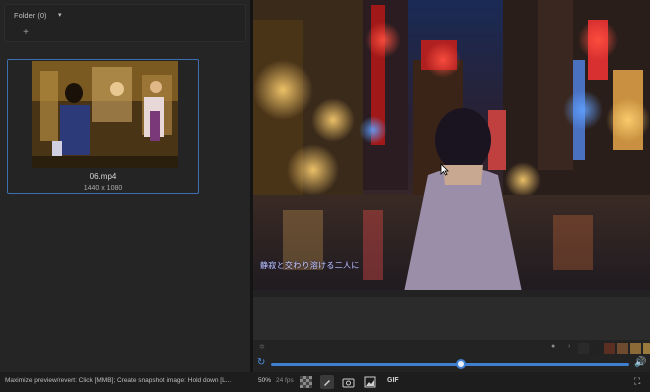 The width and height of the screenshot is (650, 392). What do you see at coordinates (307, 382) in the screenshot?
I see `checkerboard-icon` at bounding box center [307, 382].